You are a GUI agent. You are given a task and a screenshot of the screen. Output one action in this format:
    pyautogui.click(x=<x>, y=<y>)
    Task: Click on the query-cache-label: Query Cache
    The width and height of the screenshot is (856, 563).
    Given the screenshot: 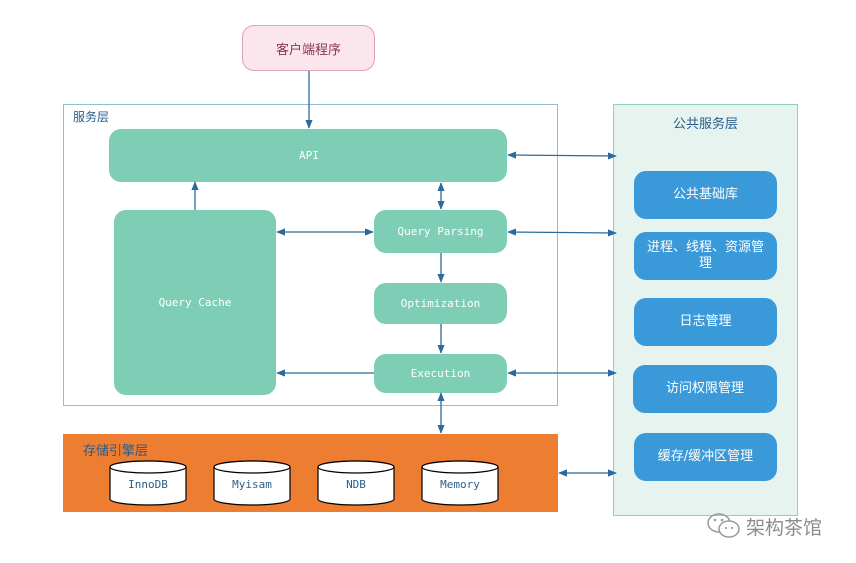 What is the action you would take?
    pyautogui.click(x=195, y=302)
    